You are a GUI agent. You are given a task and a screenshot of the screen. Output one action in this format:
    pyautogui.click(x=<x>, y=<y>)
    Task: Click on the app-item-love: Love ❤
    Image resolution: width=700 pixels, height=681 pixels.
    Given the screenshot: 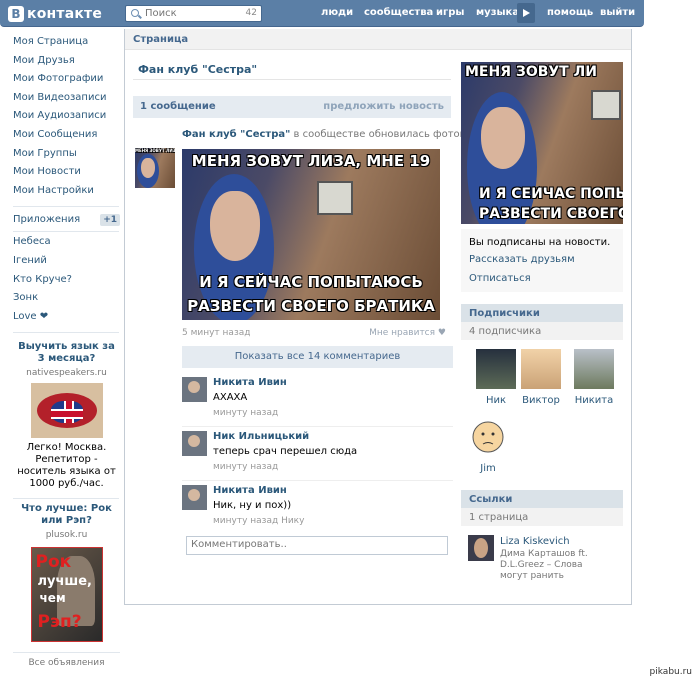 What is the action you would take?
    pyautogui.click(x=66, y=320)
    